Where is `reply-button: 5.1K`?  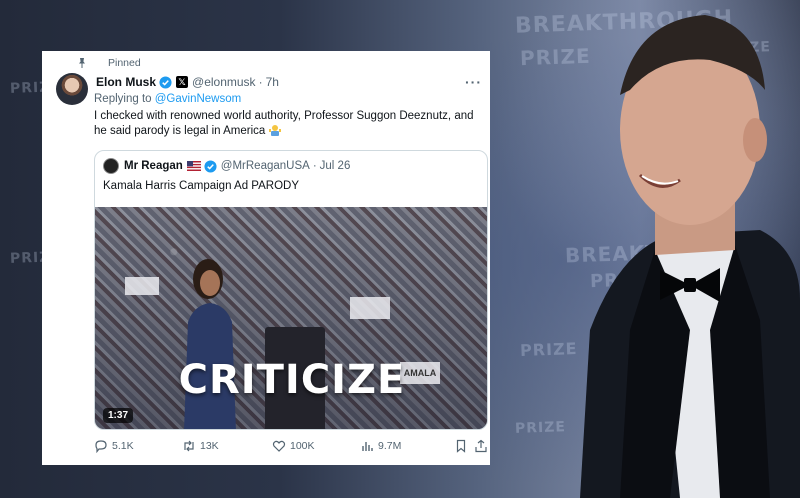 reply-button: 5.1K is located at coordinates (114, 446).